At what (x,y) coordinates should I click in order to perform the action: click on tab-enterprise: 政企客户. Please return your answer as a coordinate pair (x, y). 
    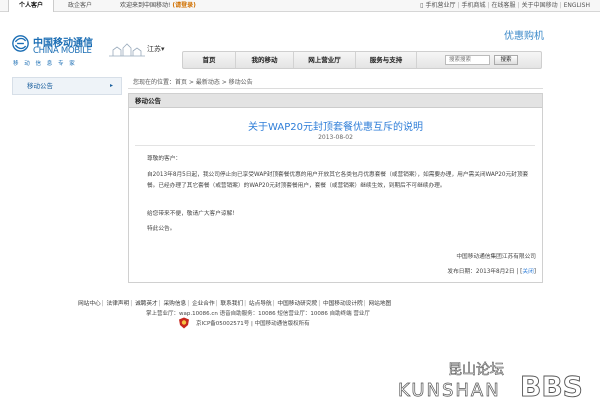
    Looking at the image, I should click on (80, 6).